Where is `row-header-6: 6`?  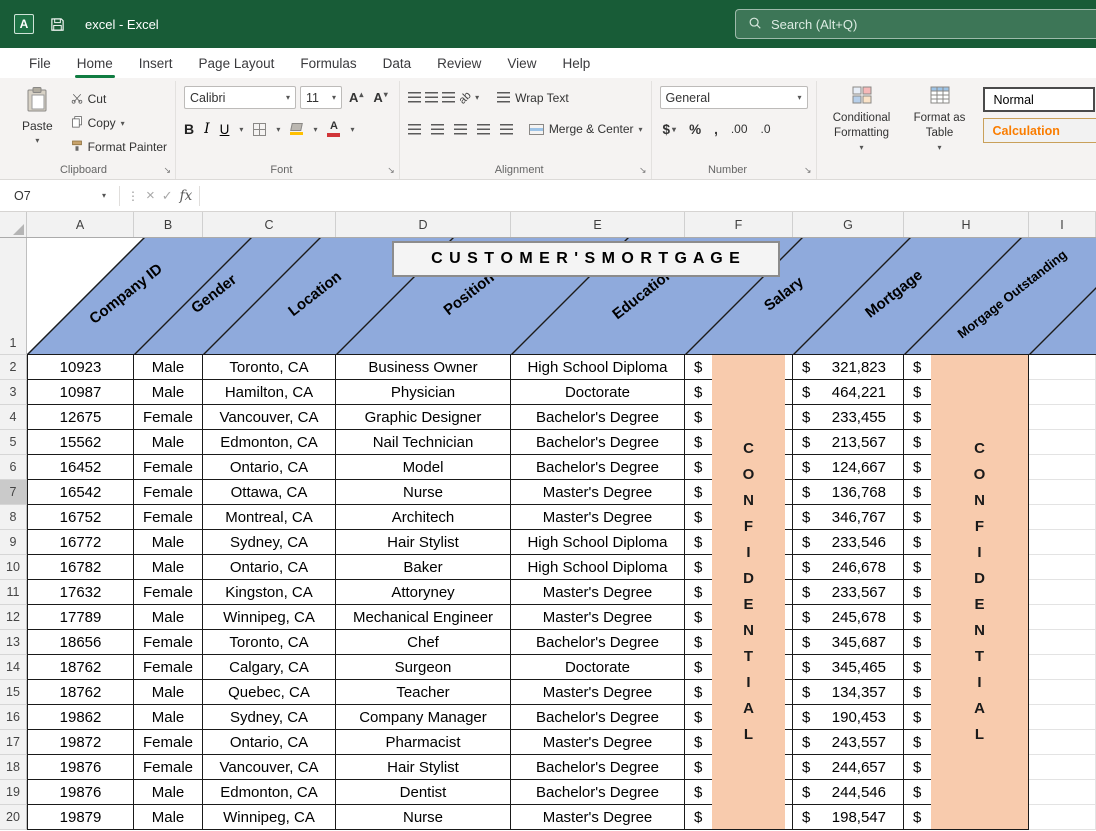 row-header-6: 6 is located at coordinates (13, 467).